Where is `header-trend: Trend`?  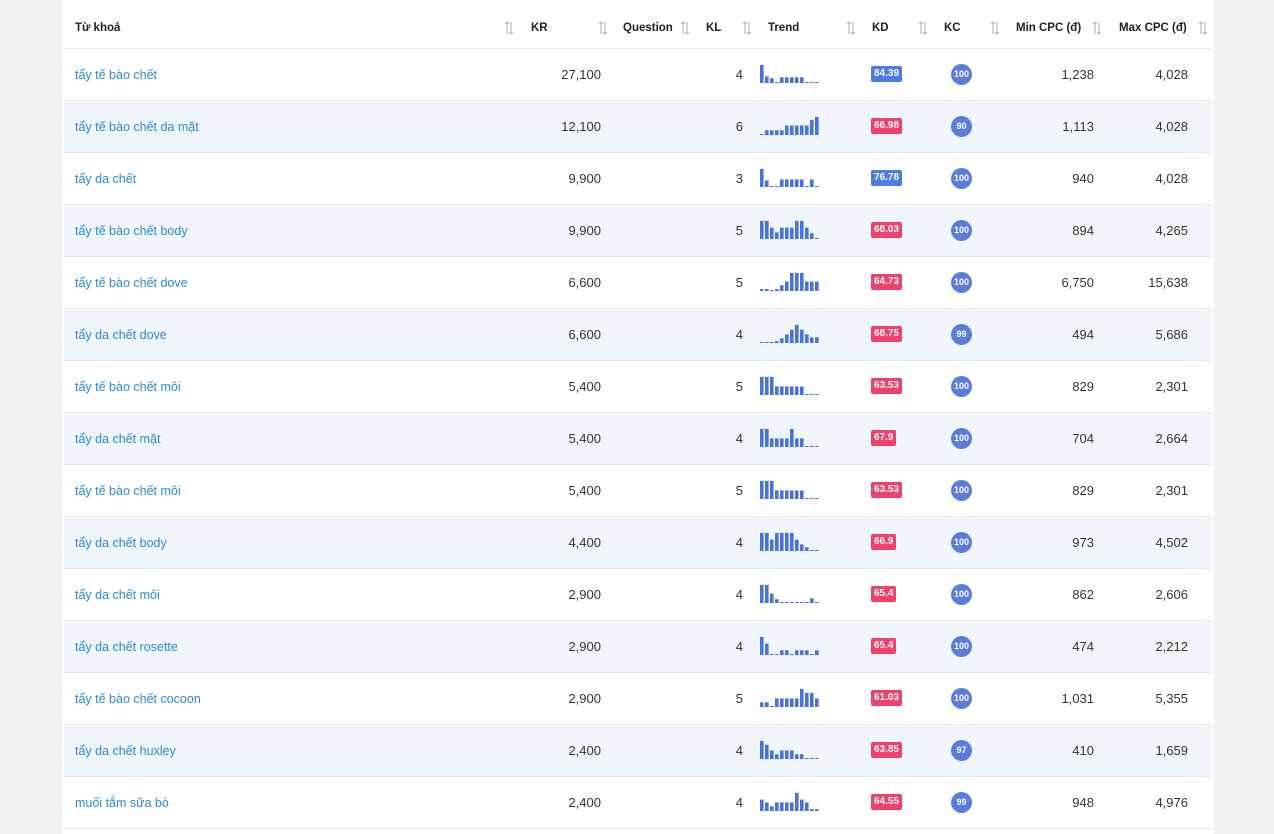 header-trend: Trend is located at coordinates (812, 24).